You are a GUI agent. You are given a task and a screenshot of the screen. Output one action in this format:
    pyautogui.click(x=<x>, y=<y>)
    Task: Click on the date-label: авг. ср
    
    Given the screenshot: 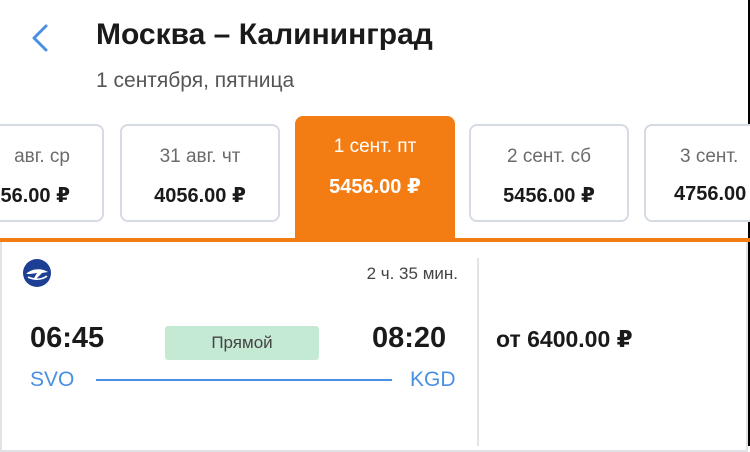 What is the action you would take?
    pyautogui.click(x=42, y=156)
    